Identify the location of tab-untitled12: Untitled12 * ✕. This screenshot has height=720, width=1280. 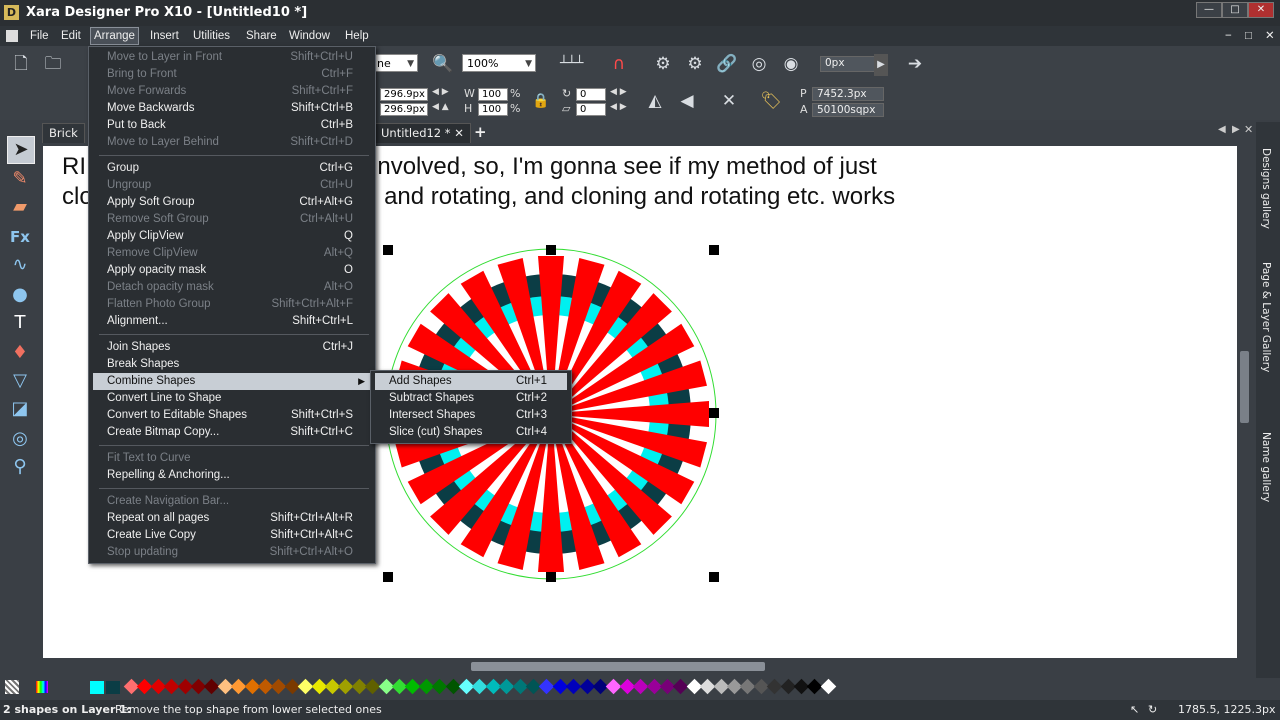
(422, 133).